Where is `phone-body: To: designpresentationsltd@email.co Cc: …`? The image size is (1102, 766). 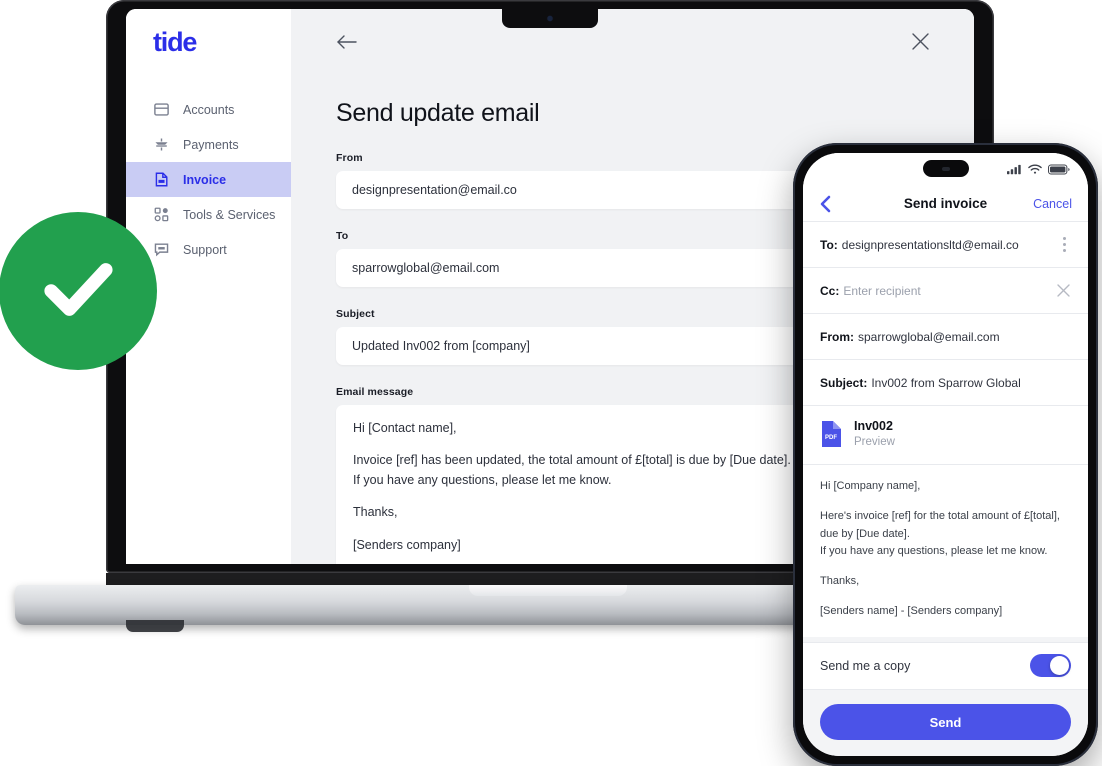 phone-body: To: designpresentationsltd@email.co Cc: … is located at coordinates (945, 431).